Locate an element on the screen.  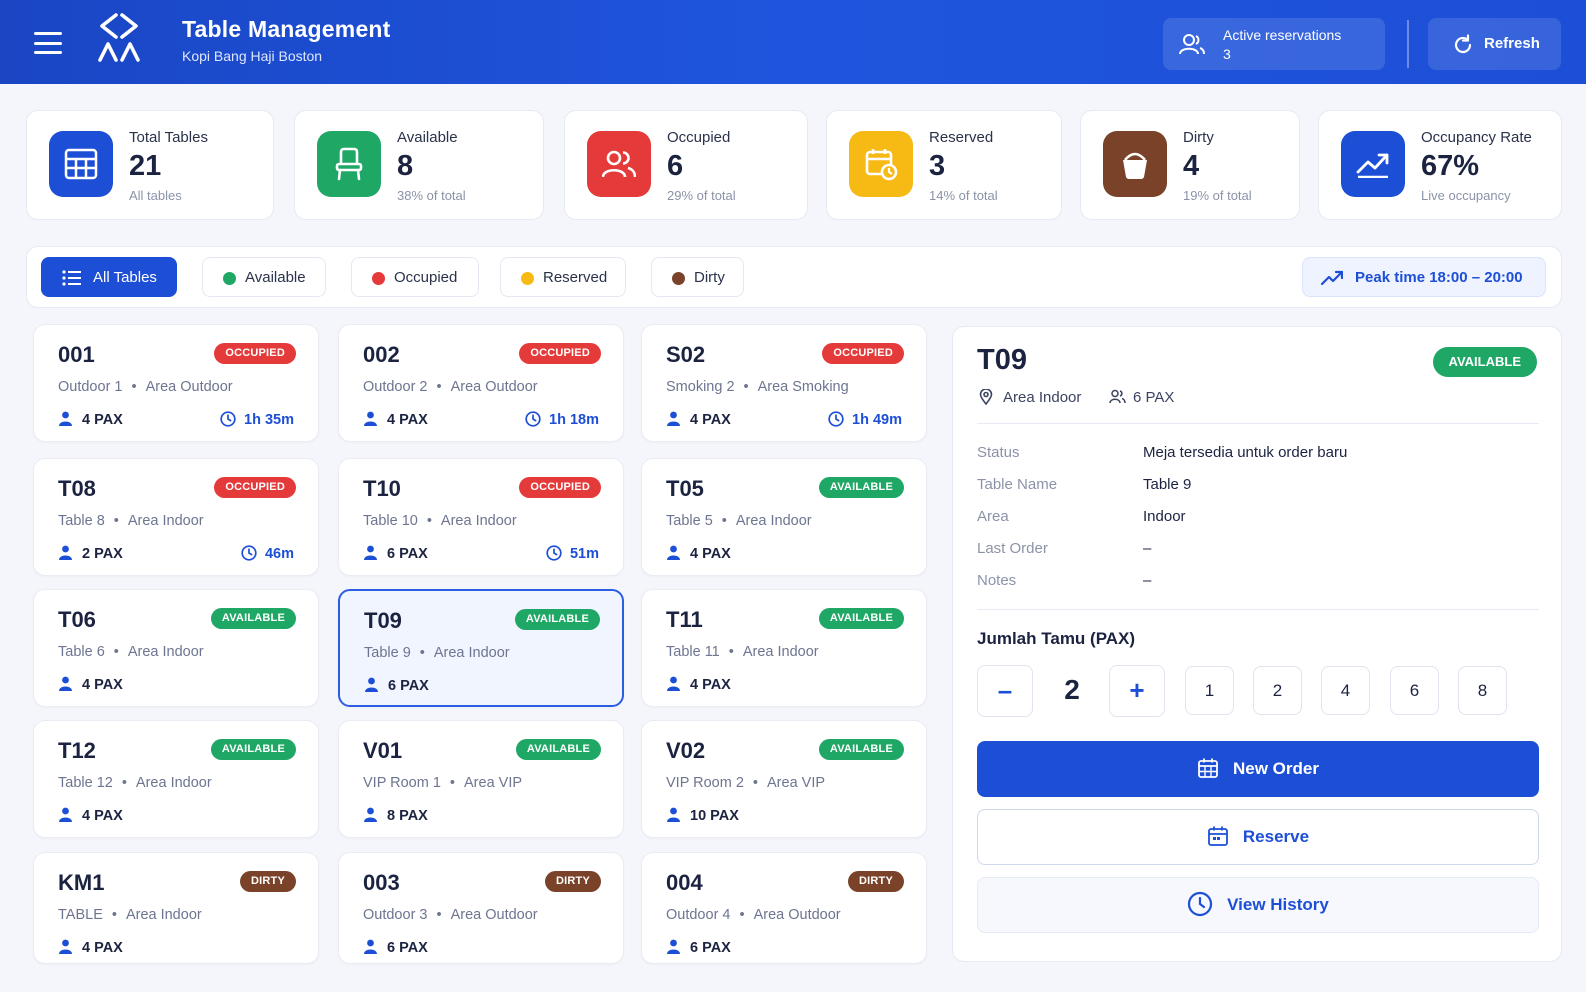
detail-key: Area is located at coordinates (993, 516).